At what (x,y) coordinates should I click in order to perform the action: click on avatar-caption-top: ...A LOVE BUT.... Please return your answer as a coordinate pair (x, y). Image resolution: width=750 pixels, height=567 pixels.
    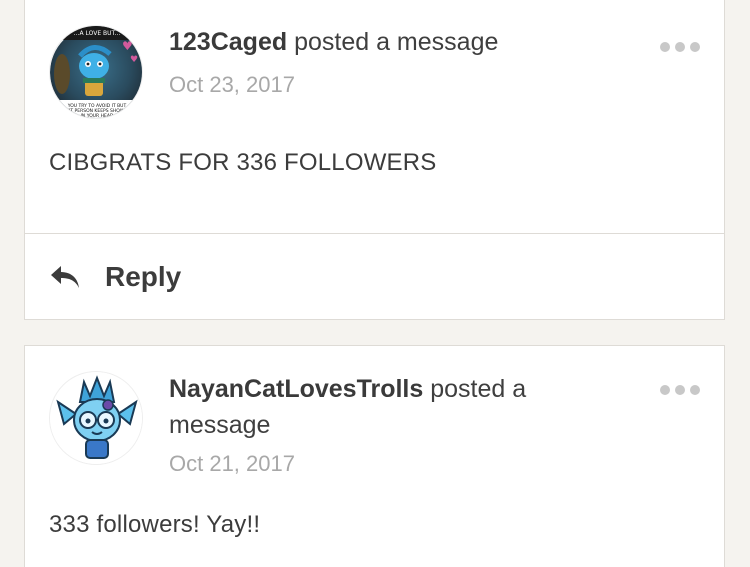
    Looking at the image, I should click on (97, 33).